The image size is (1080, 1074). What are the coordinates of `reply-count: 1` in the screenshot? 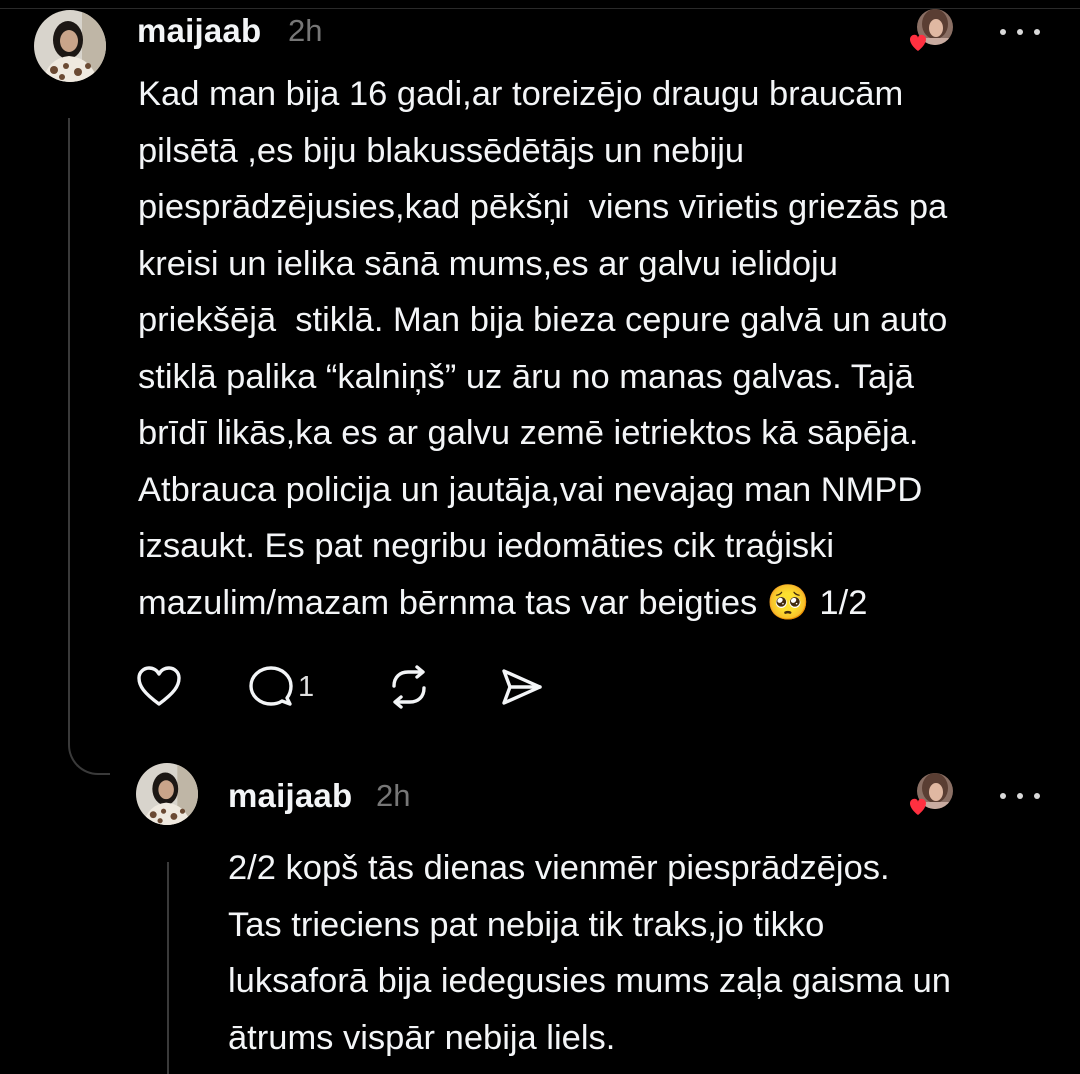 It's located at (306, 686).